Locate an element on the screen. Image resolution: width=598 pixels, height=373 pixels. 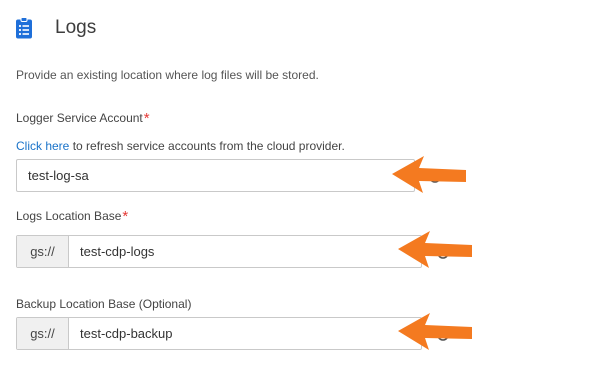
logger-service-account-label: Logger Service Account* is located at coordinates (83, 118).